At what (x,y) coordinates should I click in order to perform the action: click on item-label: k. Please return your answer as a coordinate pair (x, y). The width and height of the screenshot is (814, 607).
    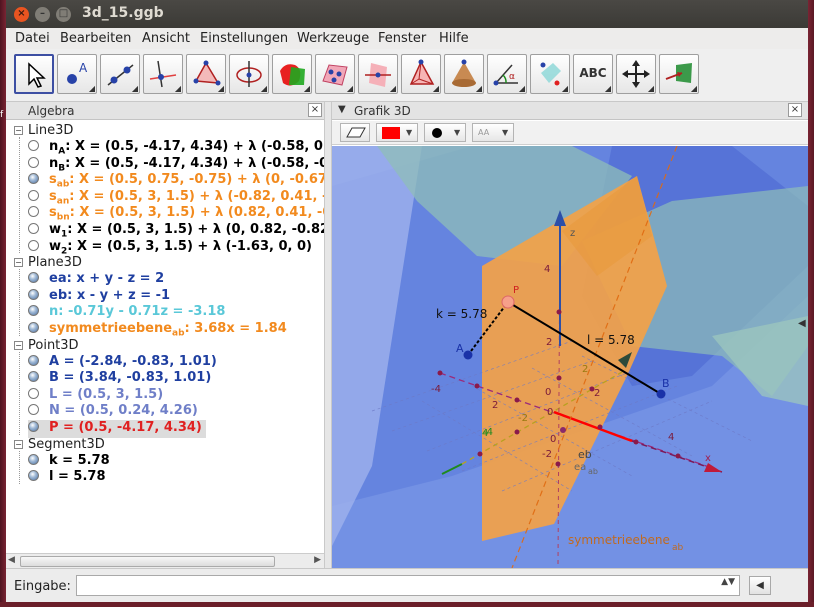
    Looking at the image, I should click on (53, 460).